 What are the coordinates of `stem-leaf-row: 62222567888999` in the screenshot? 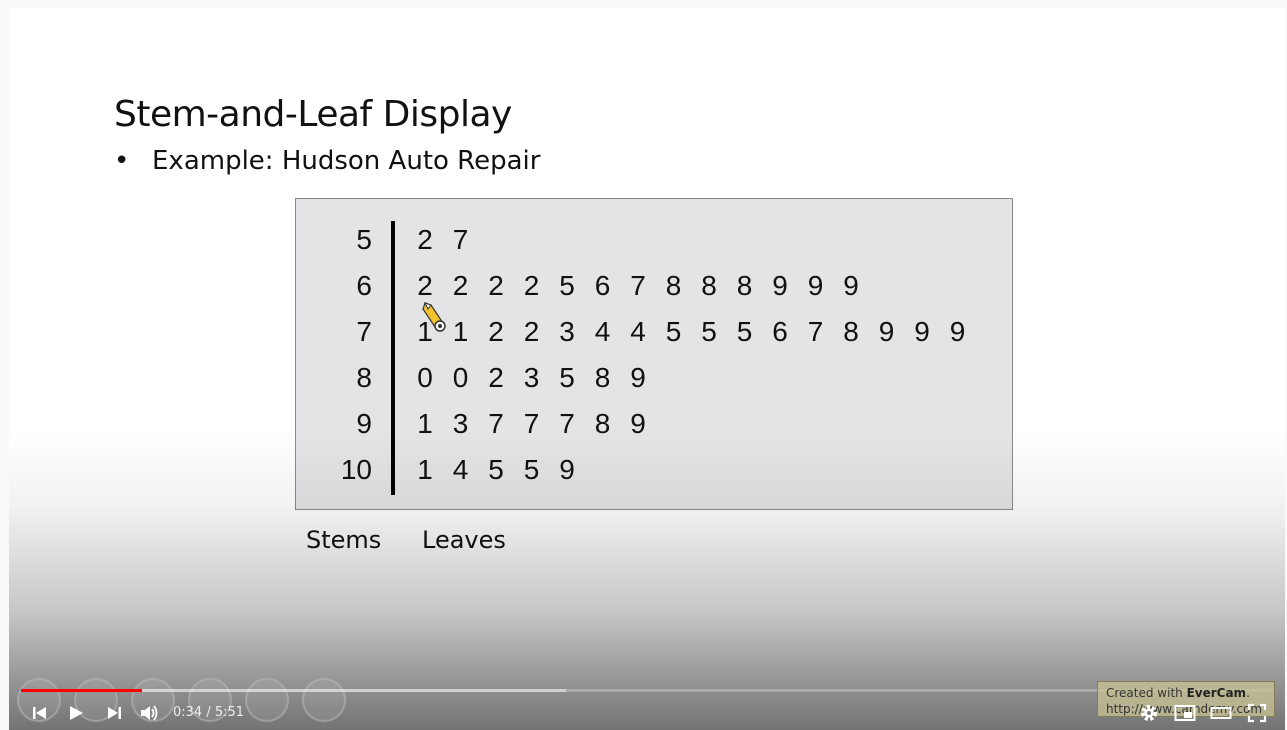 It's located at (646, 293).